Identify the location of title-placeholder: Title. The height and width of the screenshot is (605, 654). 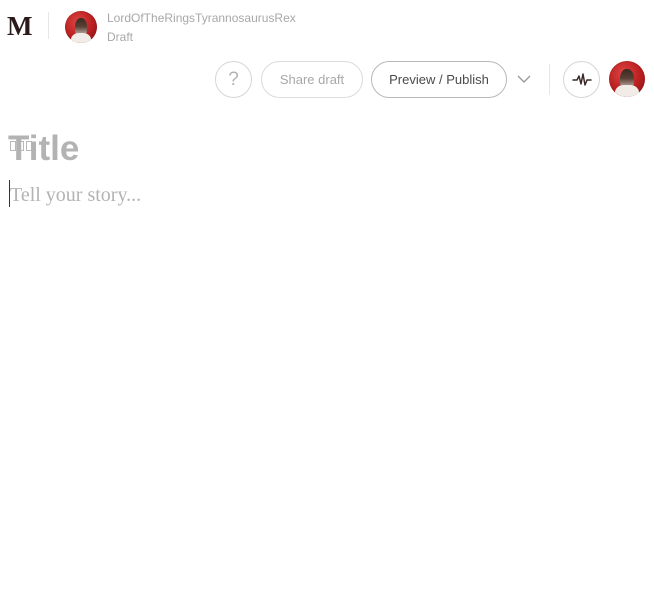
(43, 149).